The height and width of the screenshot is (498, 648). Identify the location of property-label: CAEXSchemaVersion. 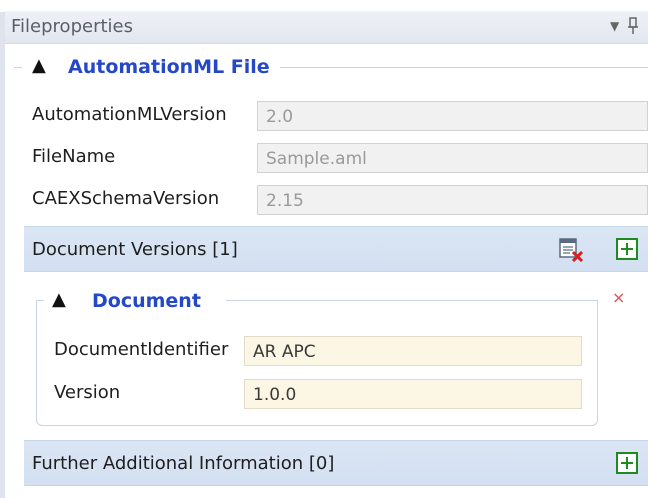
(126, 198).